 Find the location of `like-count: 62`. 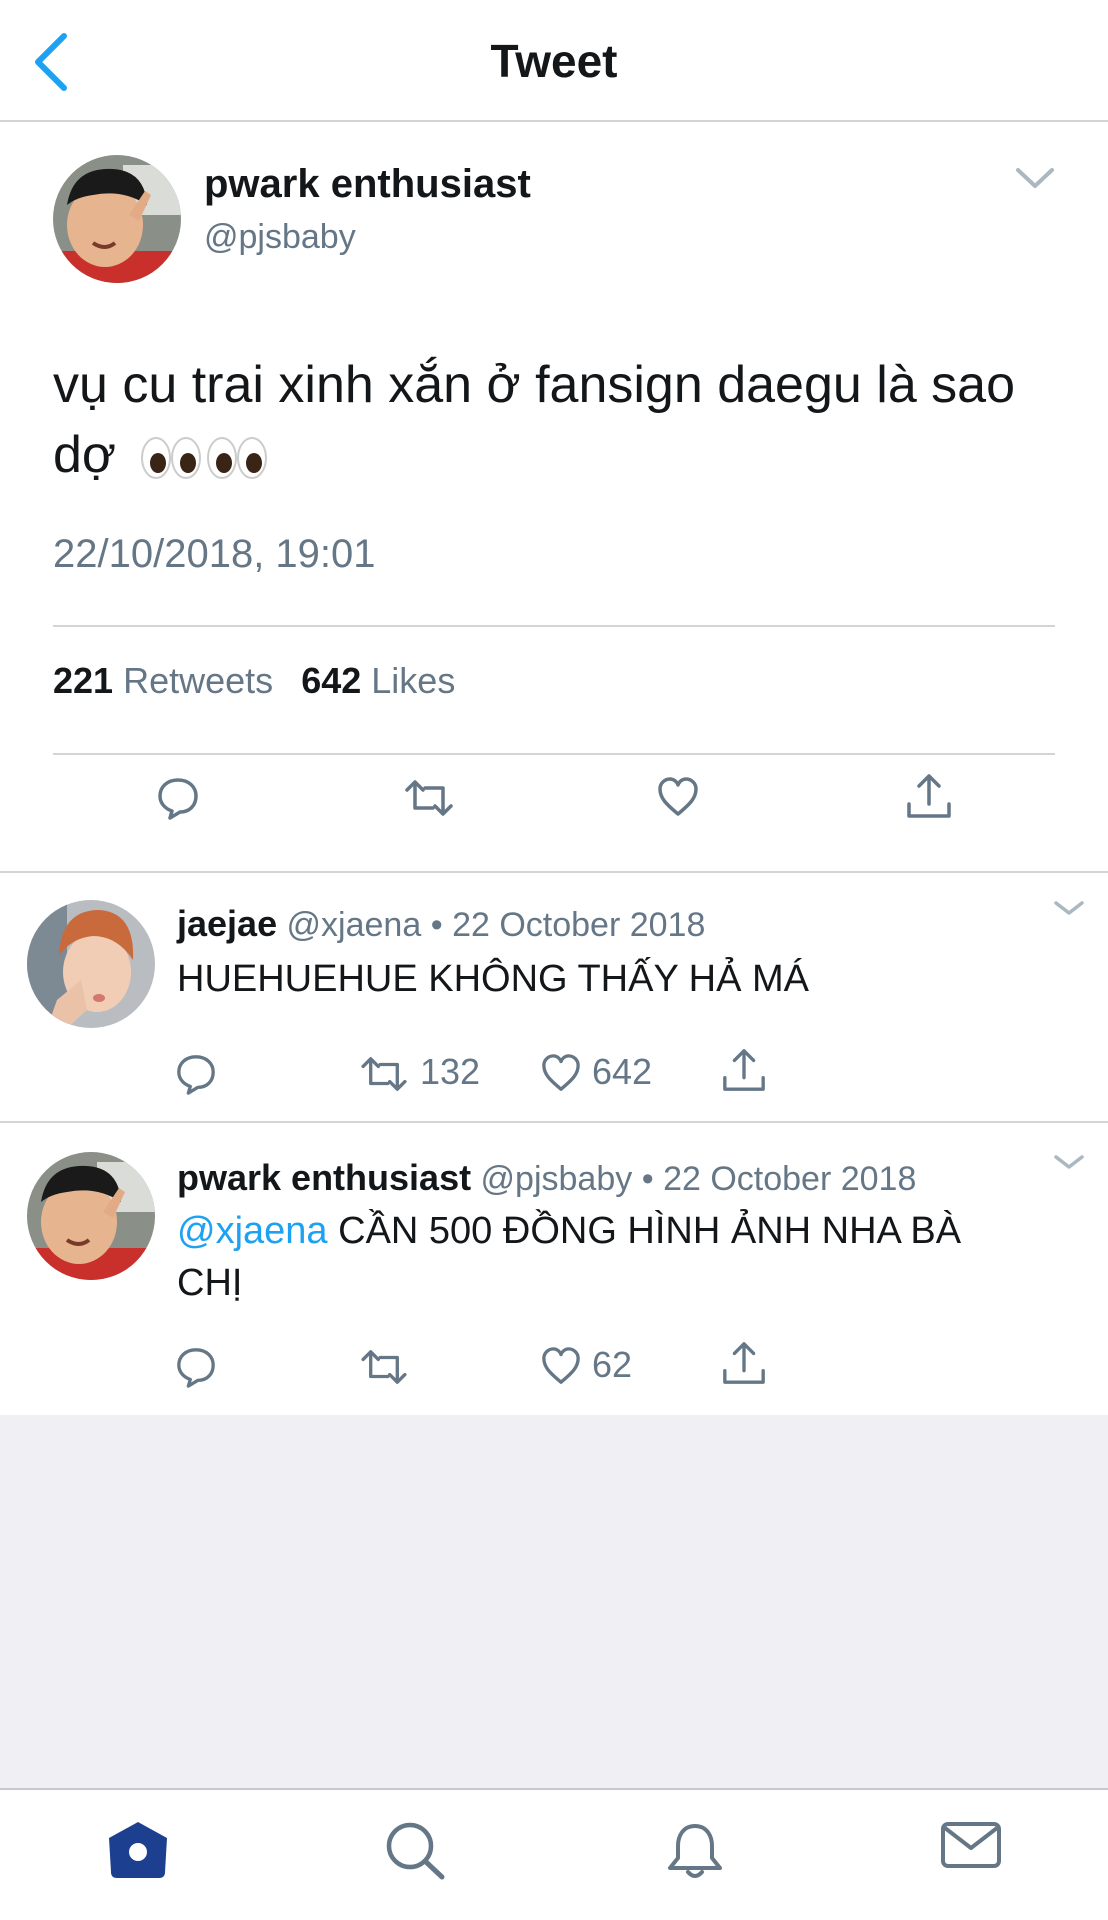

like-count: 62 is located at coordinates (612, 1364).